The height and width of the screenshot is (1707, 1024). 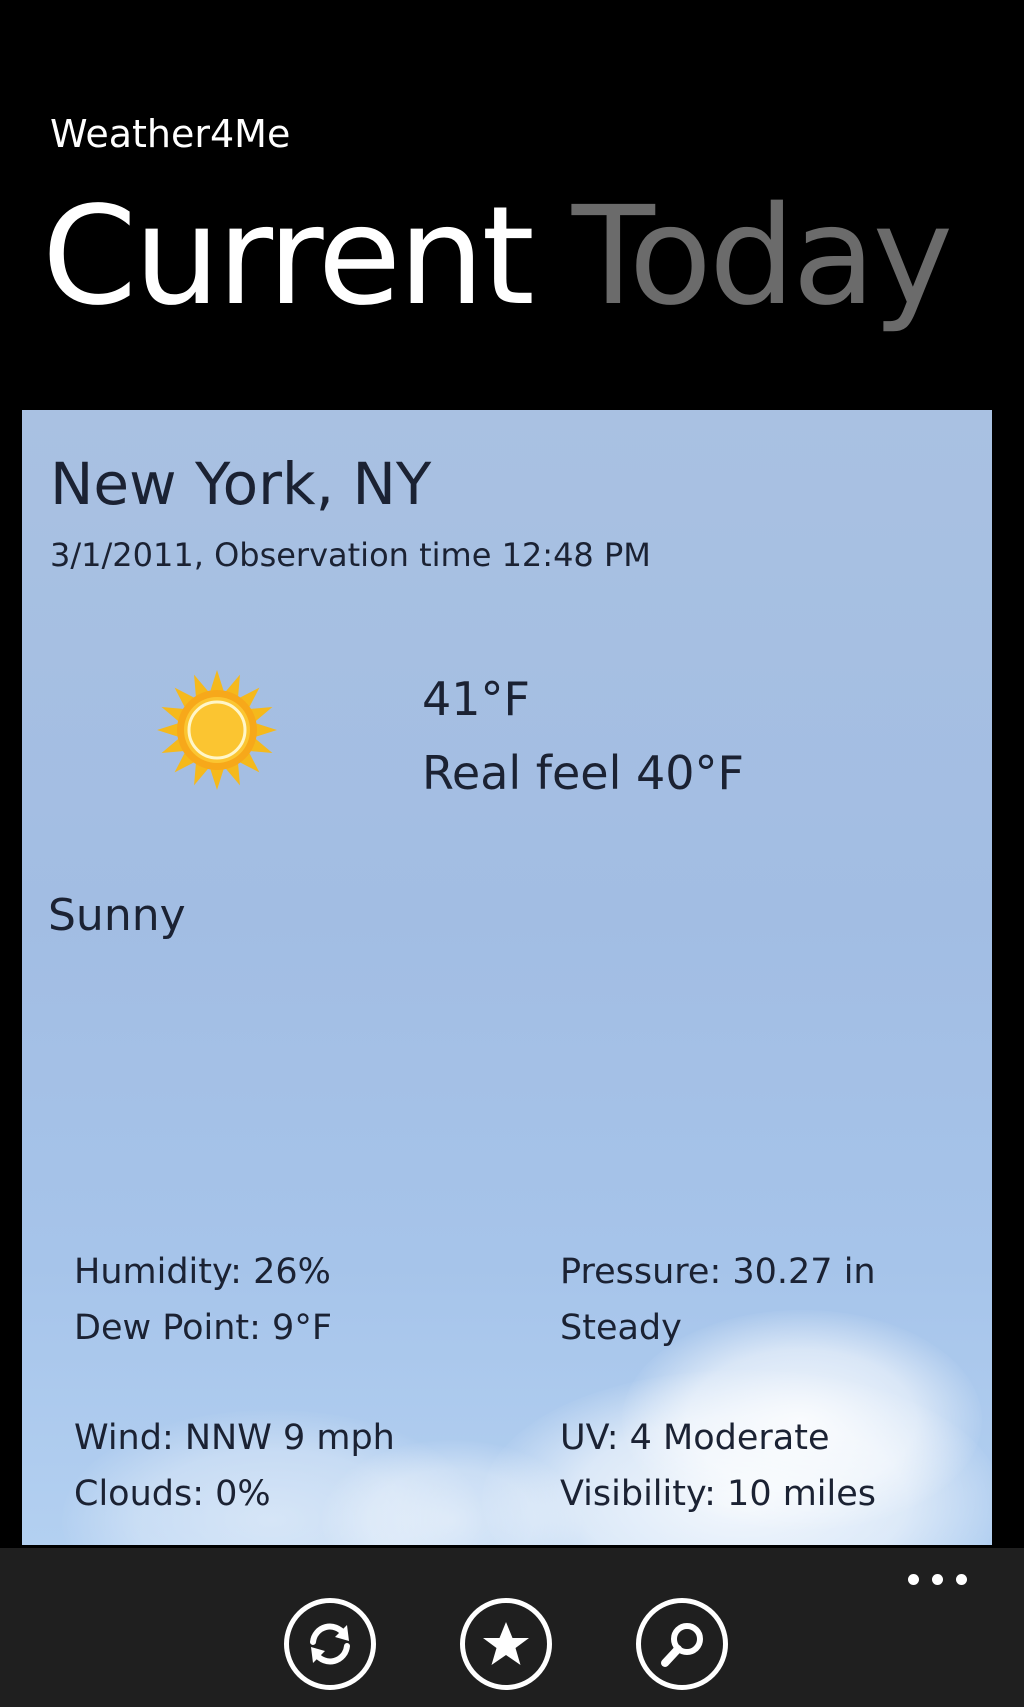 I want to click on pivot-item-today: Today, so click(x=762, y=257).